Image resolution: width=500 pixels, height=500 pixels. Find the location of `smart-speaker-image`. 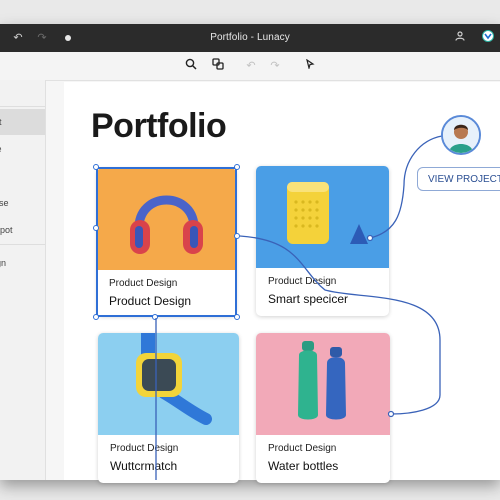

smart-speaker-image is located at coordinates (327, 213).